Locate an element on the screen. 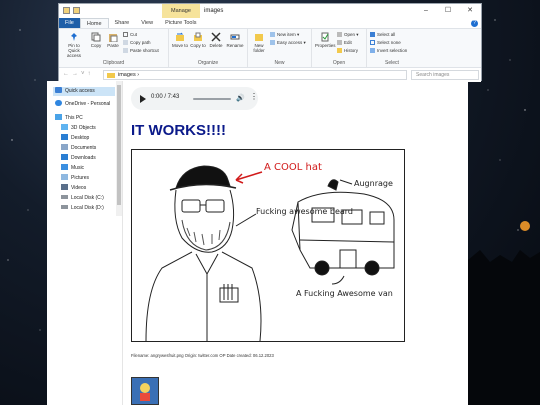 Image resolution: width=540 pixels, height=405 pixels. window-title: images is located at coordinates (214, 11).